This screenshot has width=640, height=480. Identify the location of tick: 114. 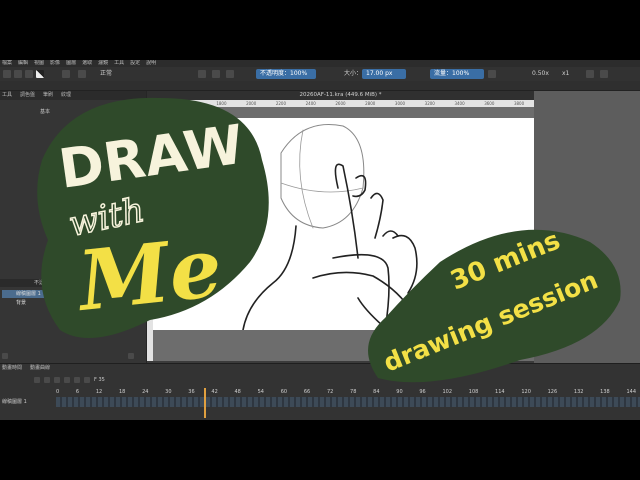
(500, 392).